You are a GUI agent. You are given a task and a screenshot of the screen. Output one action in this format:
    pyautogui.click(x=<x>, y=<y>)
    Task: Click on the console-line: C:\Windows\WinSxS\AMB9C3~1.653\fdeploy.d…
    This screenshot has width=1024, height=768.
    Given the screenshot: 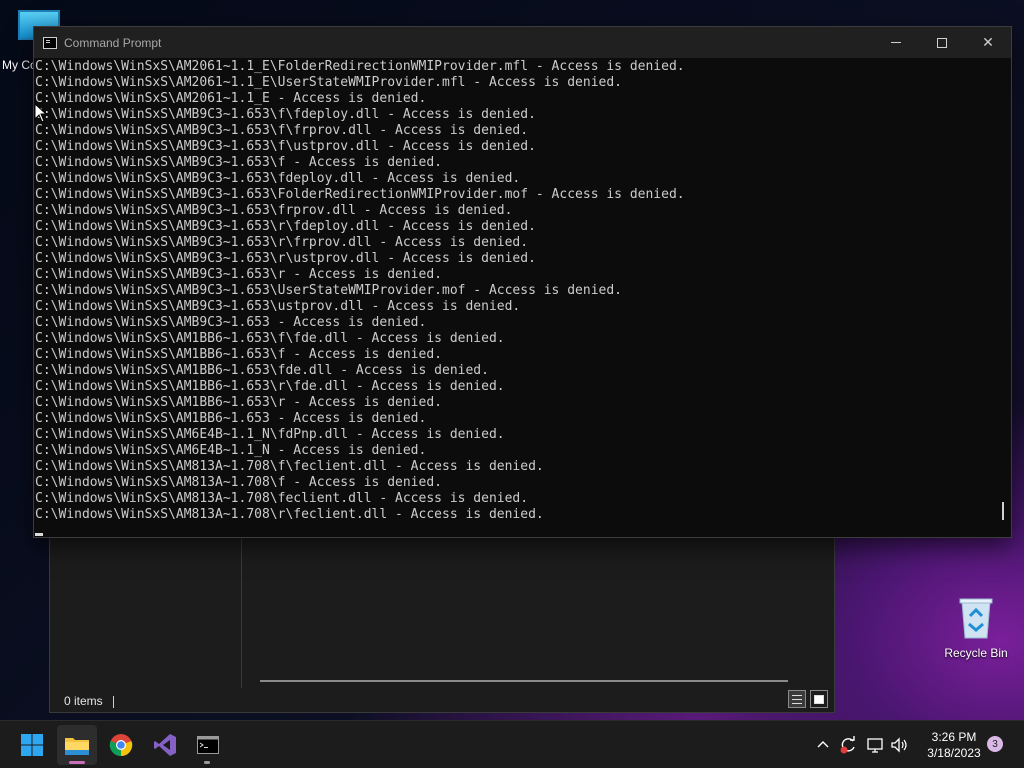 What is the action you would take?
    pyautogui.click(x=278, y=178)
    